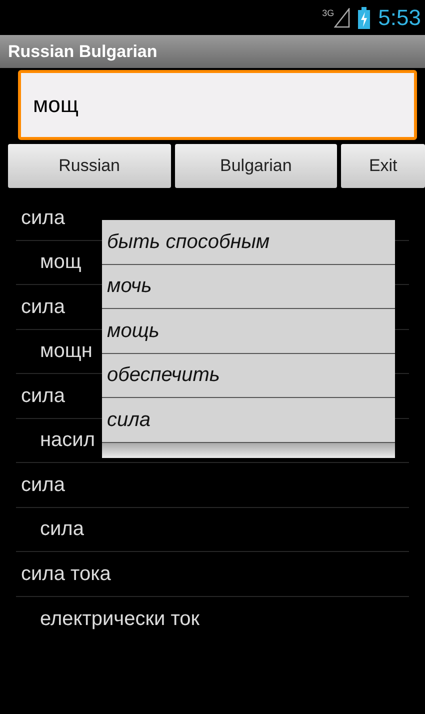 The width and height of the screenshot is (425, 714). Describe the element at coordinates (83, 51) in the screenshot. I see `window-title: Russian Bulgarian` at that location.